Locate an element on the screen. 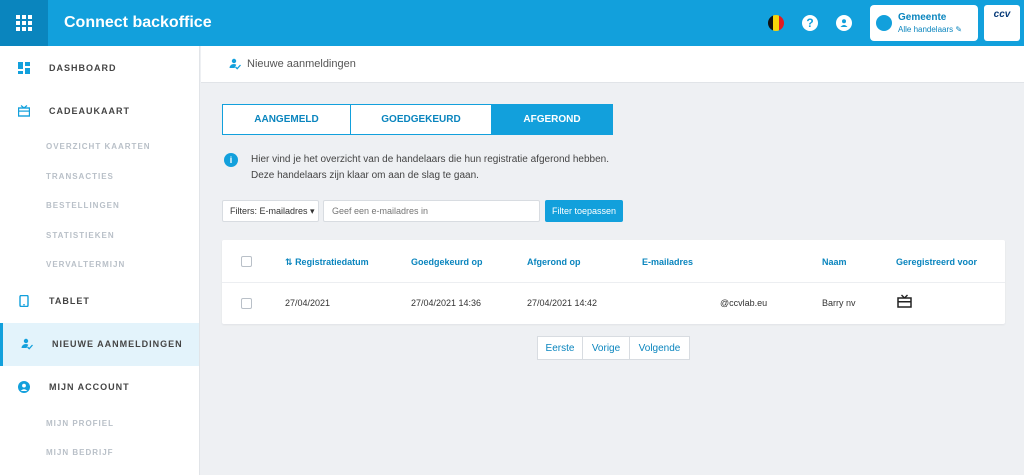 The width and height of the screenshot is (1024, 475). tablet-icon is located at coordinates (24, 301).